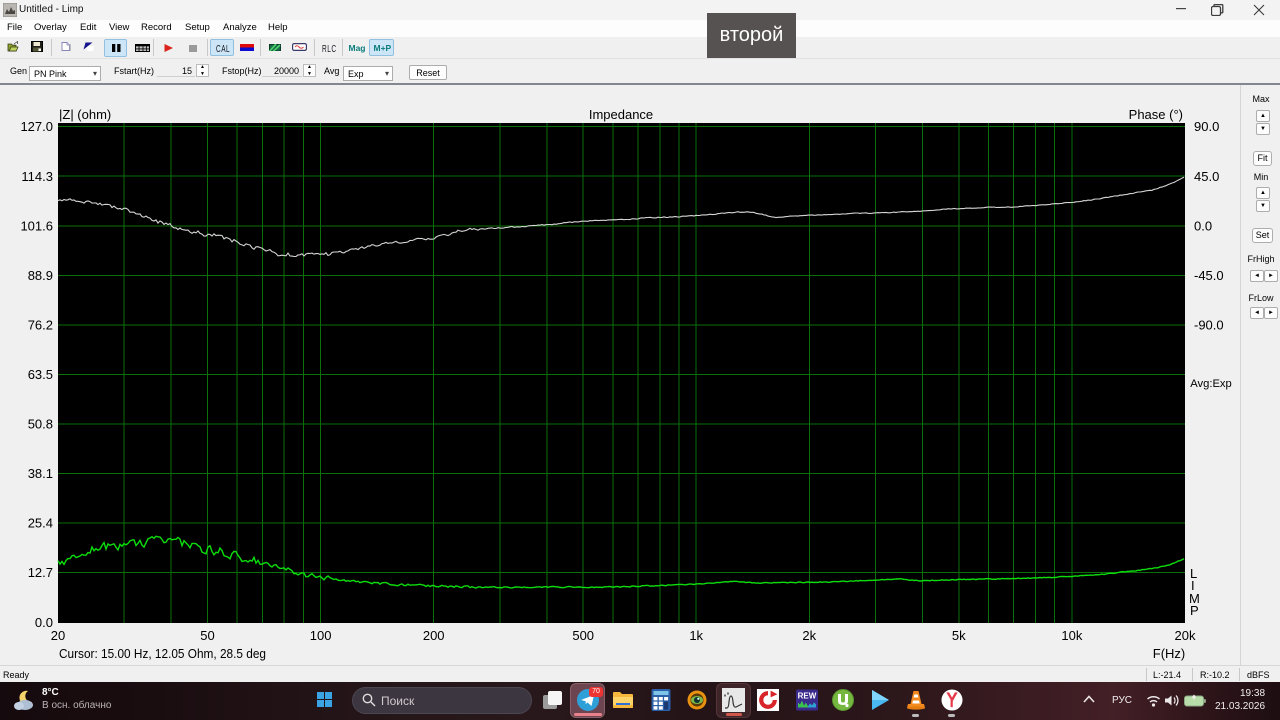  Describe the element at coordinates (1194, 610) in the screenshot. I see `svg-text: P` at that location.